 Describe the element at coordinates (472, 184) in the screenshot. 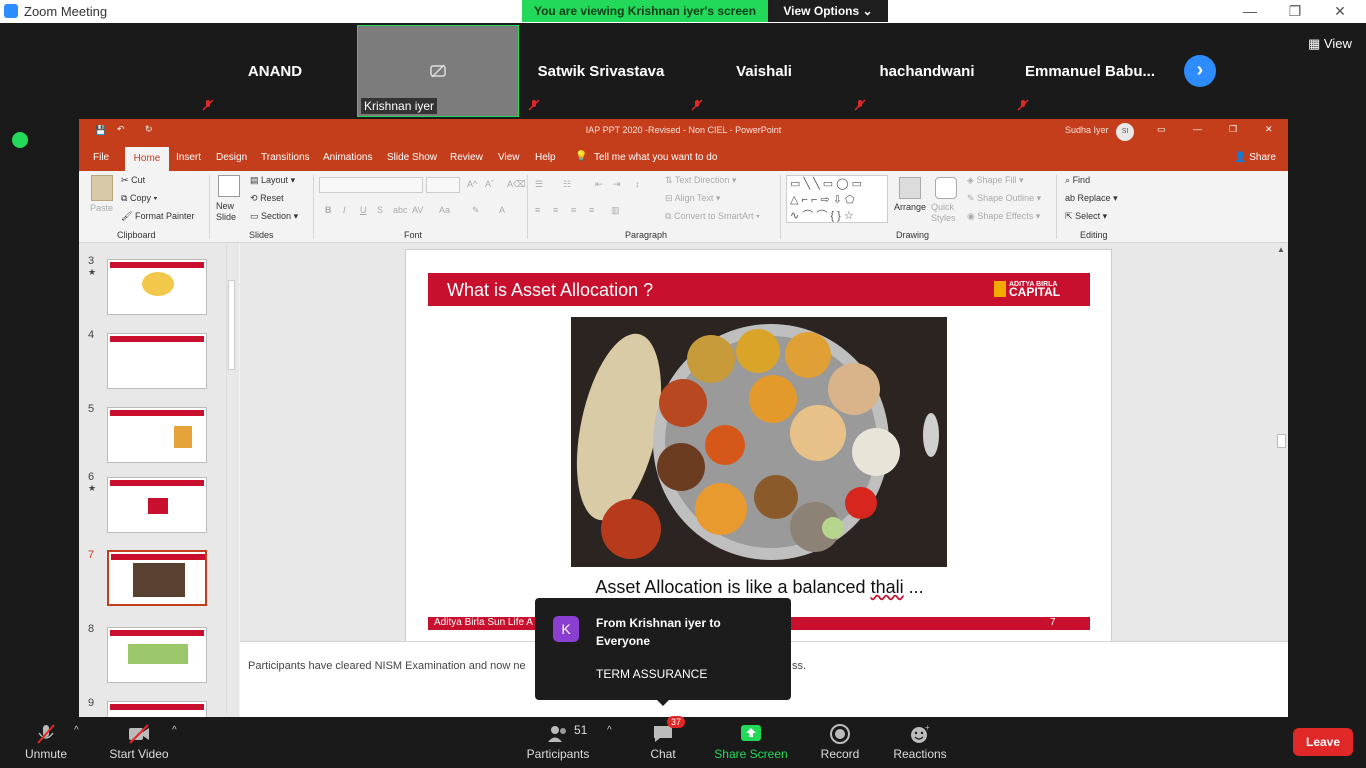

I see `increase-font-icon: A^` at that location.